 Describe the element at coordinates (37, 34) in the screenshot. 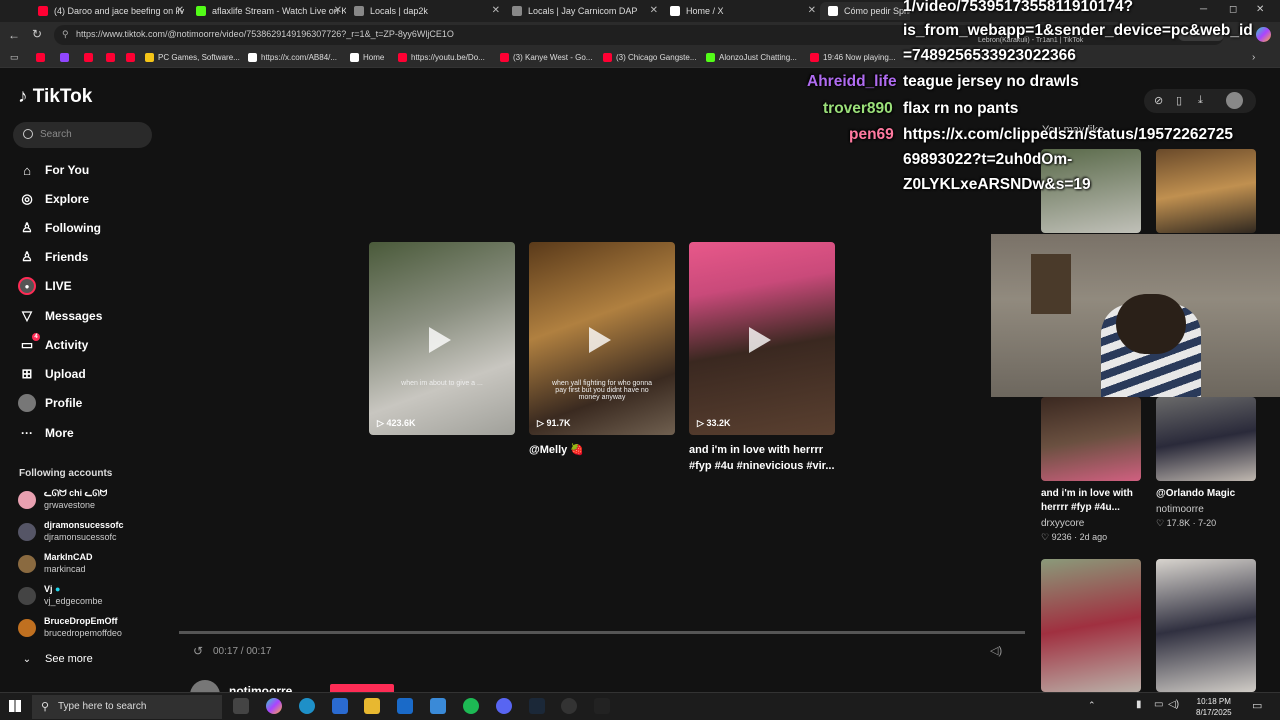

I see `refresh-icon: ↻` at that location.